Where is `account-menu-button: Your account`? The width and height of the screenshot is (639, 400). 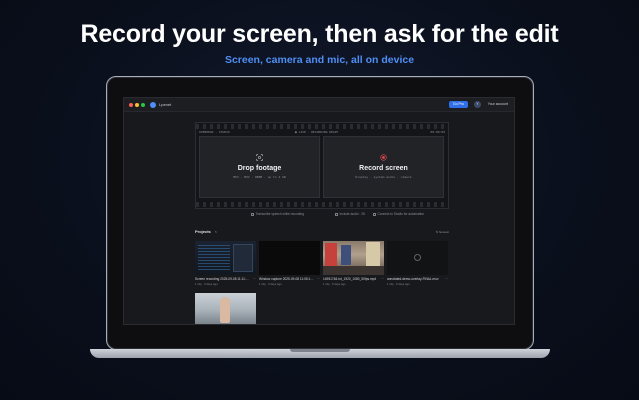 account-menu-button: Your account is located at coordinates (498, 104).